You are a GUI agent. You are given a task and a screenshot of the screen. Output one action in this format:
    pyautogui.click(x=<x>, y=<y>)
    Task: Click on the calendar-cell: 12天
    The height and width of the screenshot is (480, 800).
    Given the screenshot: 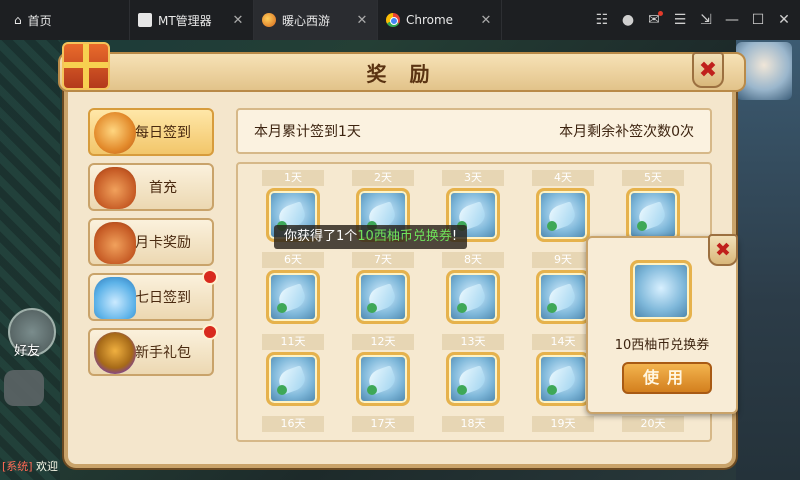 What is the action you would take?
    pyautogui.click(x=383, y=370)
    